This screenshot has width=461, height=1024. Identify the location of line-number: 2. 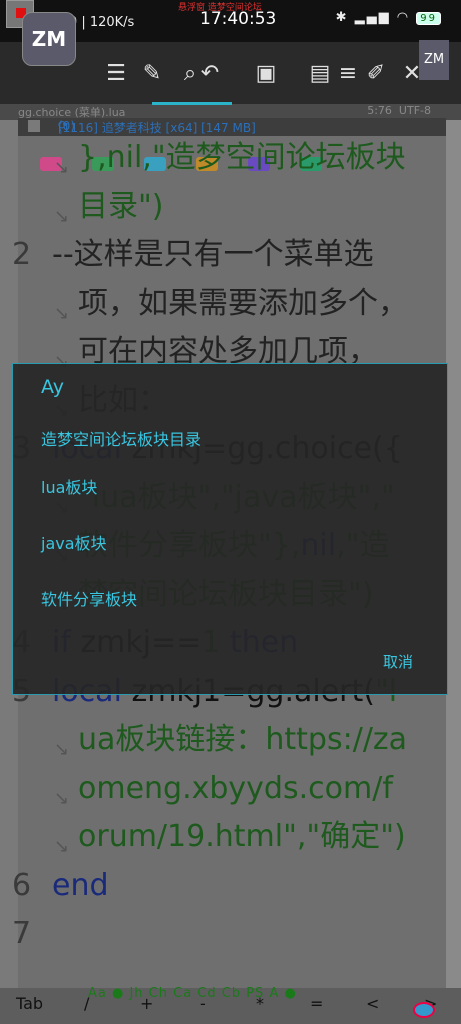
(22, 254).